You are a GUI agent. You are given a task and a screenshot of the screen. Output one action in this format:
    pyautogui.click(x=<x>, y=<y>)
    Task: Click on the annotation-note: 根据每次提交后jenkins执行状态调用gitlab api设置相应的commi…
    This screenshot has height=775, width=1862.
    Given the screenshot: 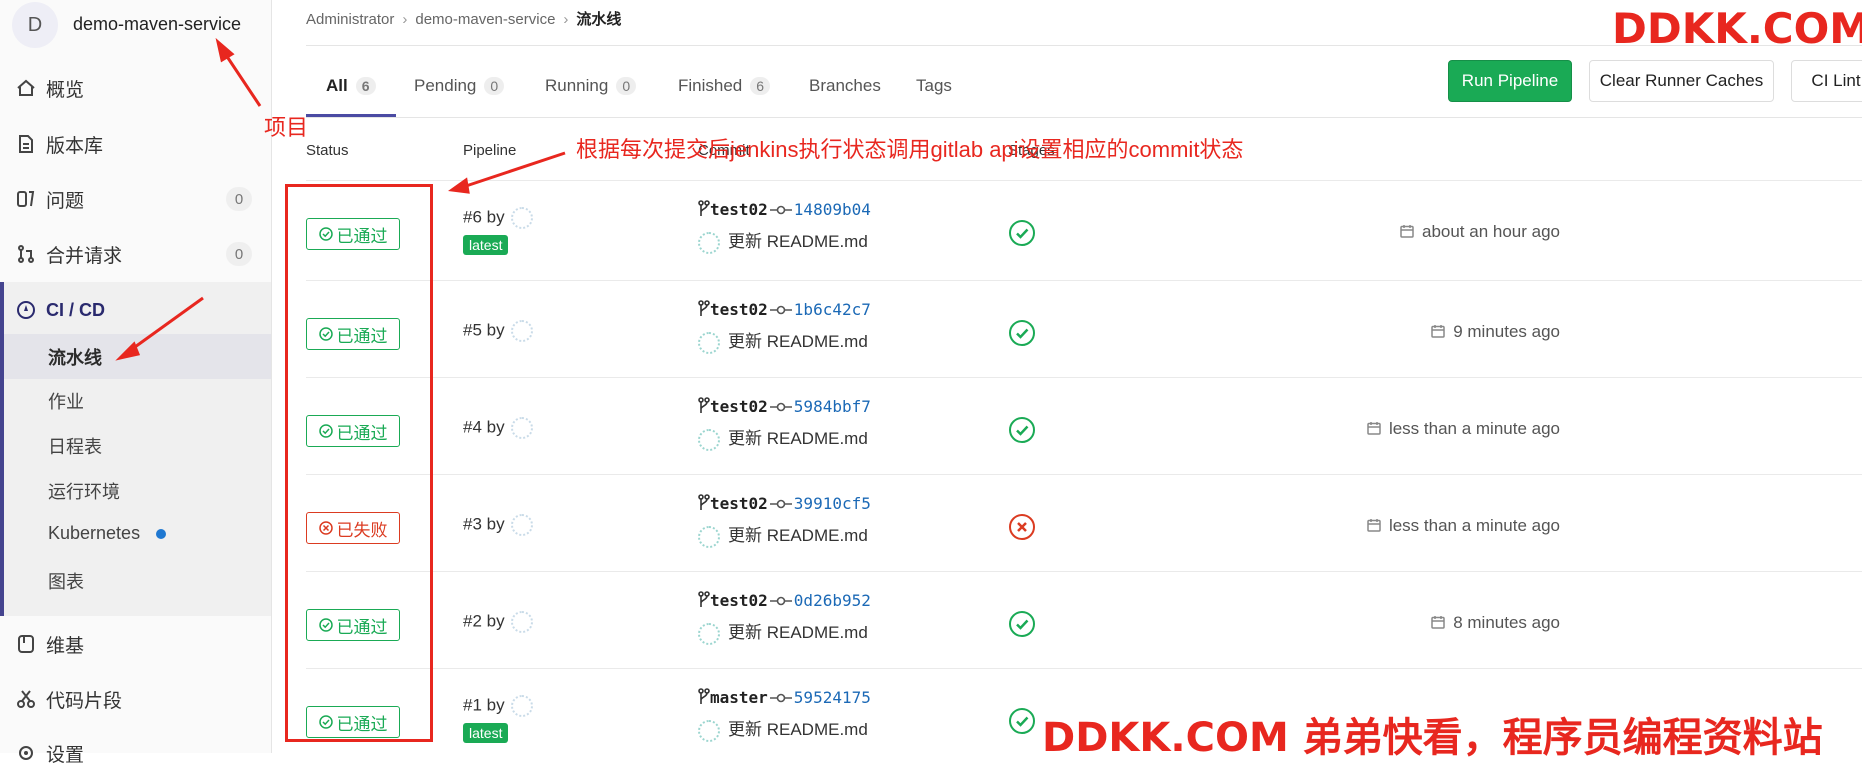 What is the action you would take?
    pyautogui.click(x=910, y=149)
    